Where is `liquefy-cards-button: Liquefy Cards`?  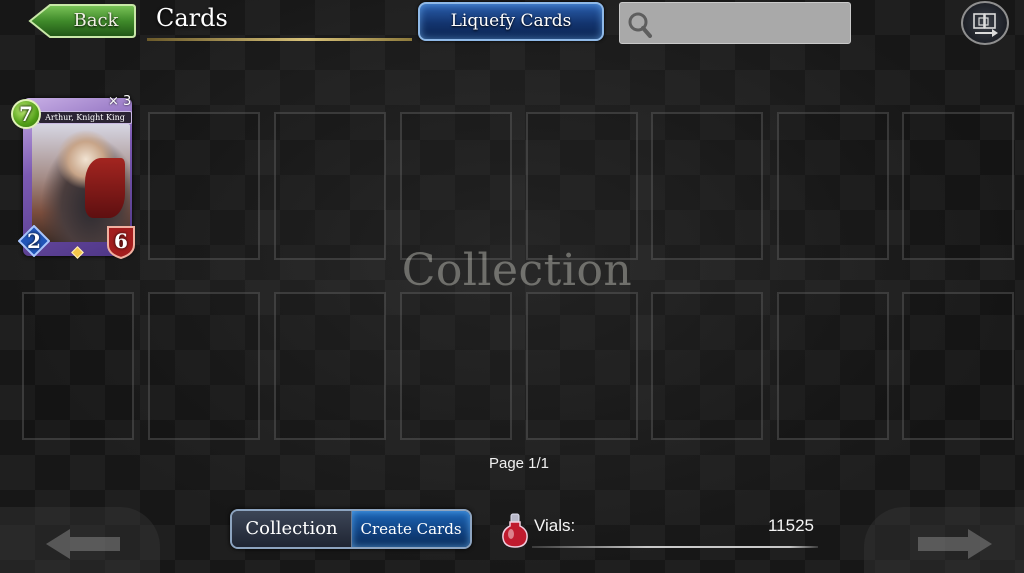
liquefy-cards-button: Liquefy Cards is located at coordinates (511, 21).